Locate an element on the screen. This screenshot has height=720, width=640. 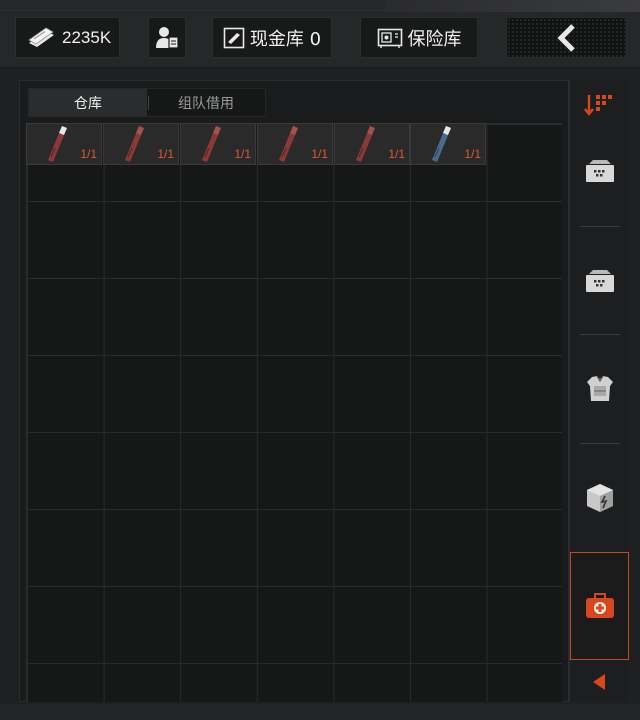
tab-warehouse: 仓库 is located at coordinates (88, 102).